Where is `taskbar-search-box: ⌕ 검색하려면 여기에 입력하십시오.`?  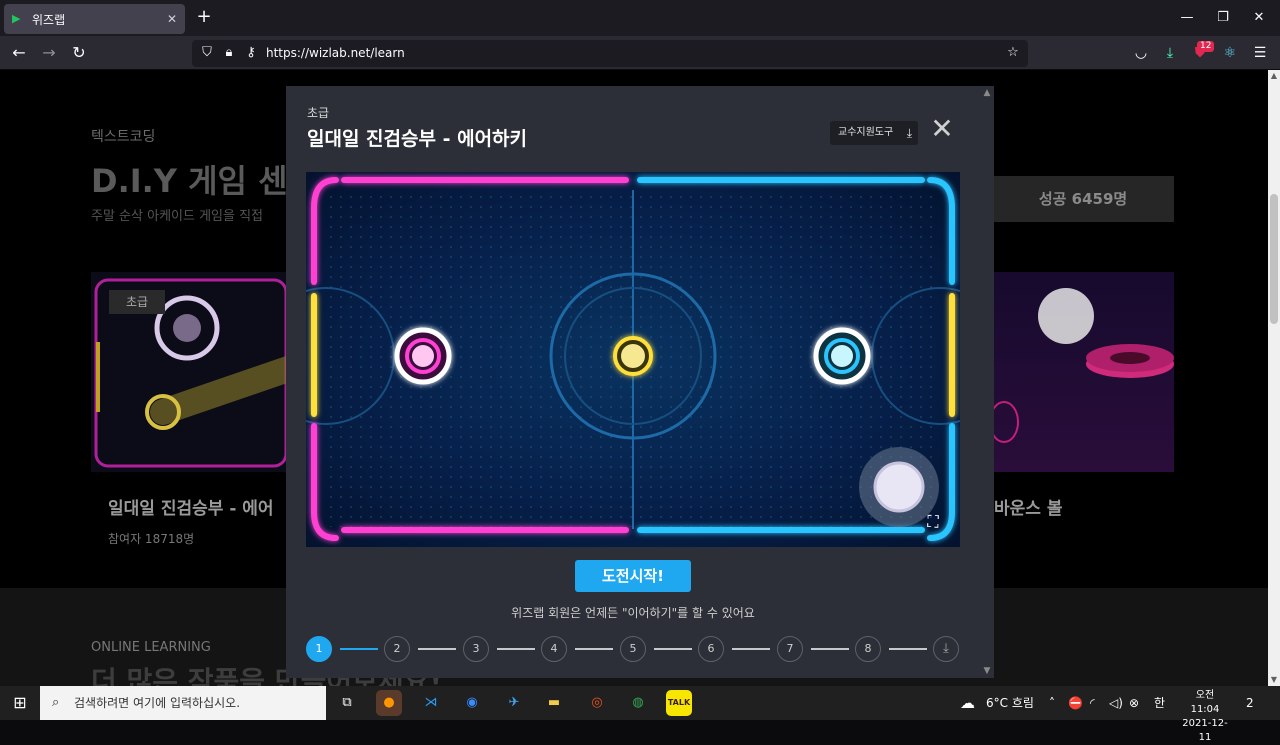 taskbar-search-box: ⌕ 검색하려면 여기에 입력하십시오. is located at coordinates (183, 703).